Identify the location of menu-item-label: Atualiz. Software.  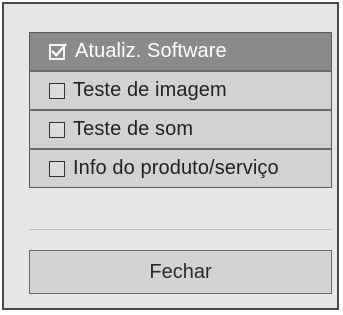
(151, 51).